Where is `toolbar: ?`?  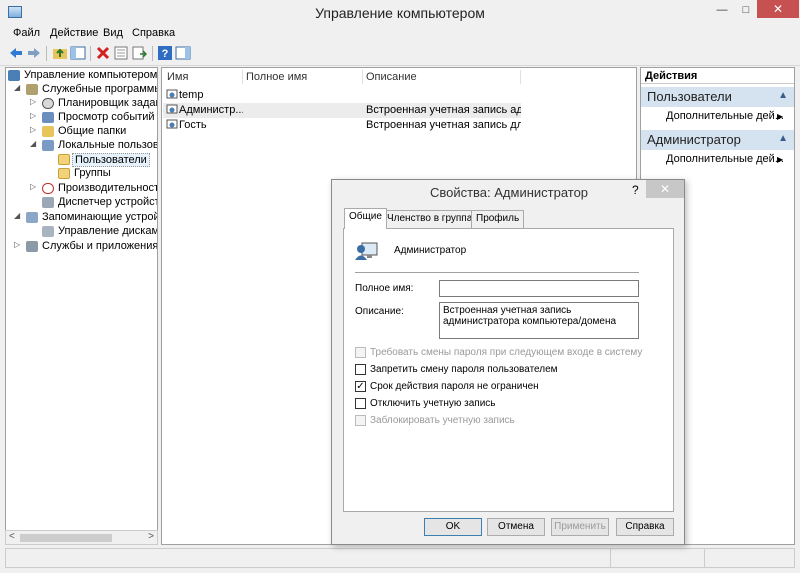
toolbar: ? is located at coordinates (400, 54).